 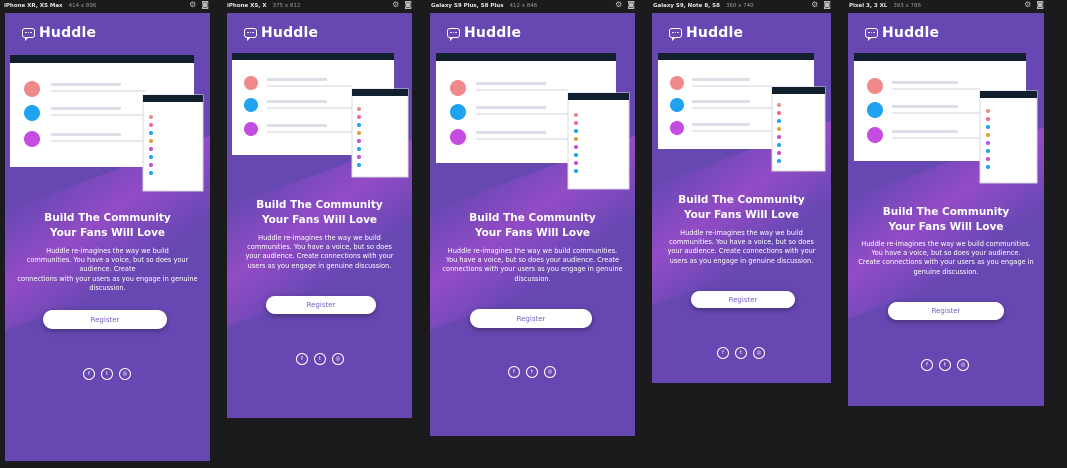 What do you see at coordinates (868, 6) in the screenshot?
I see `device-name: Pixel 3, 3 XL` at bounding box center [868, 6].